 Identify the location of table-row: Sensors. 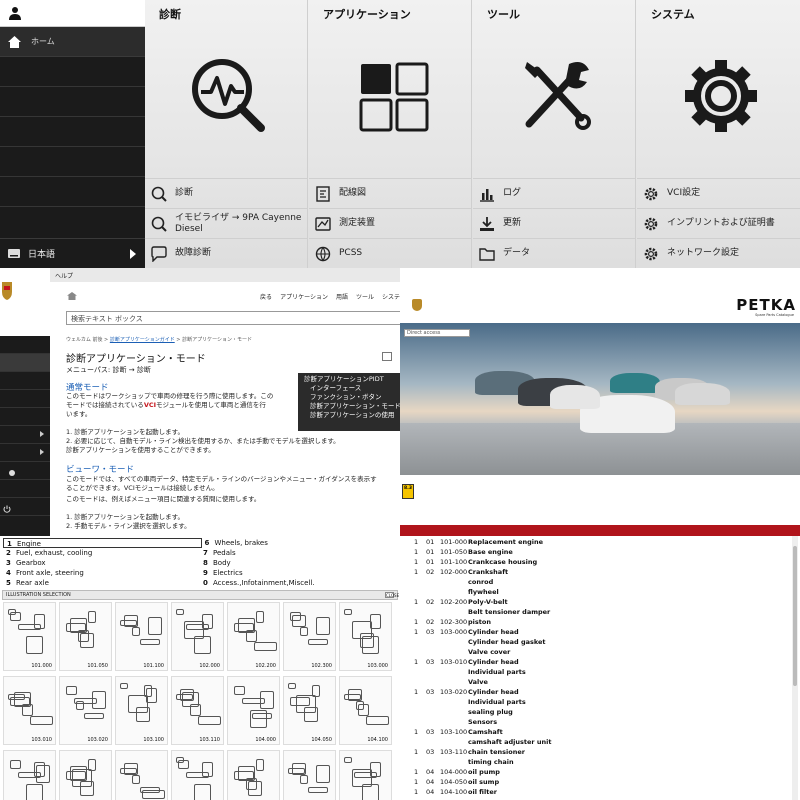
(596, 722).